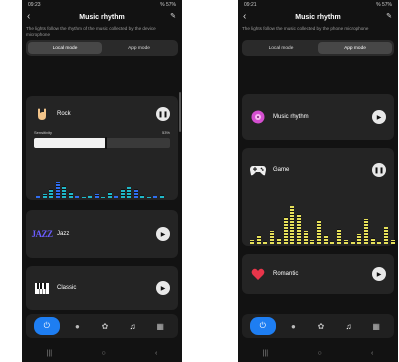 The height and width of the screenshot is (362, 399). I want to click on game-card: Game ❚❚, so click(318, 197).